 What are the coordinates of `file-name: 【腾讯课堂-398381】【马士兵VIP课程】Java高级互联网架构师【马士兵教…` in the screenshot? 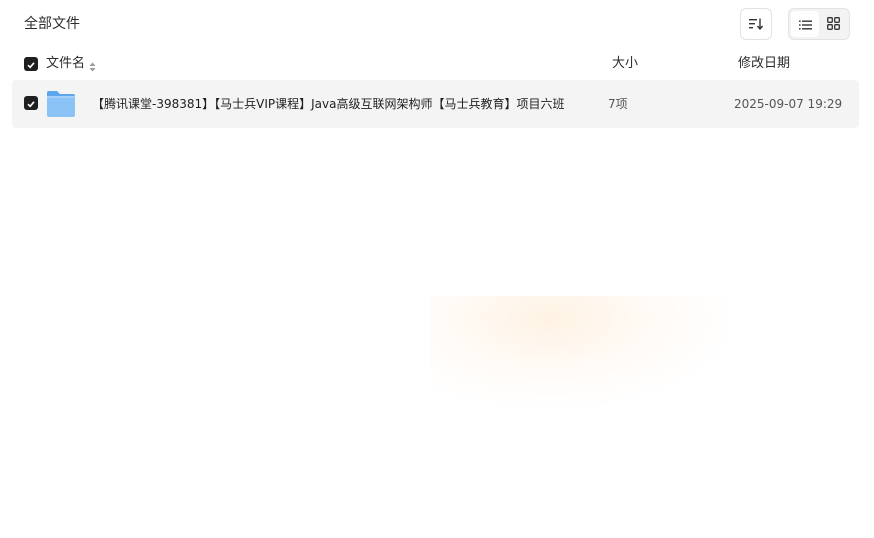 It's located at (328, 104).